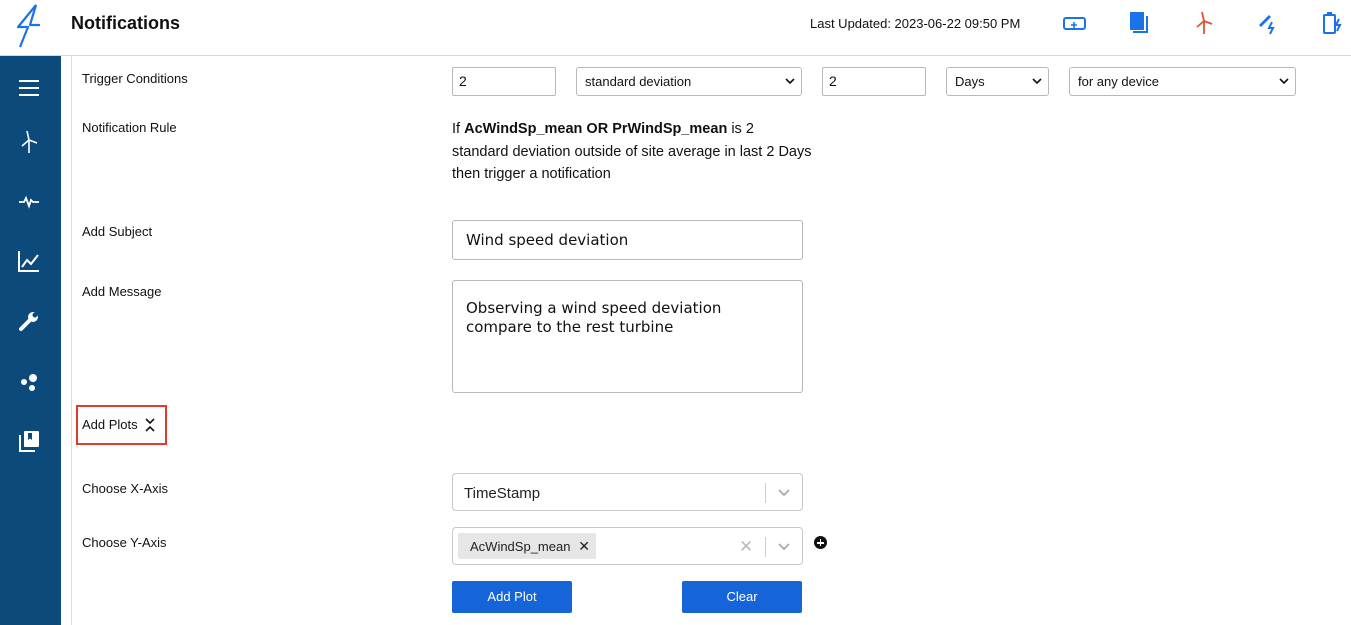 The image size is (1351, 625). What do you see at coordinates (126, 23) in the screenshot?
I see `page-title: Notifications` at bounding box center [126, 23].